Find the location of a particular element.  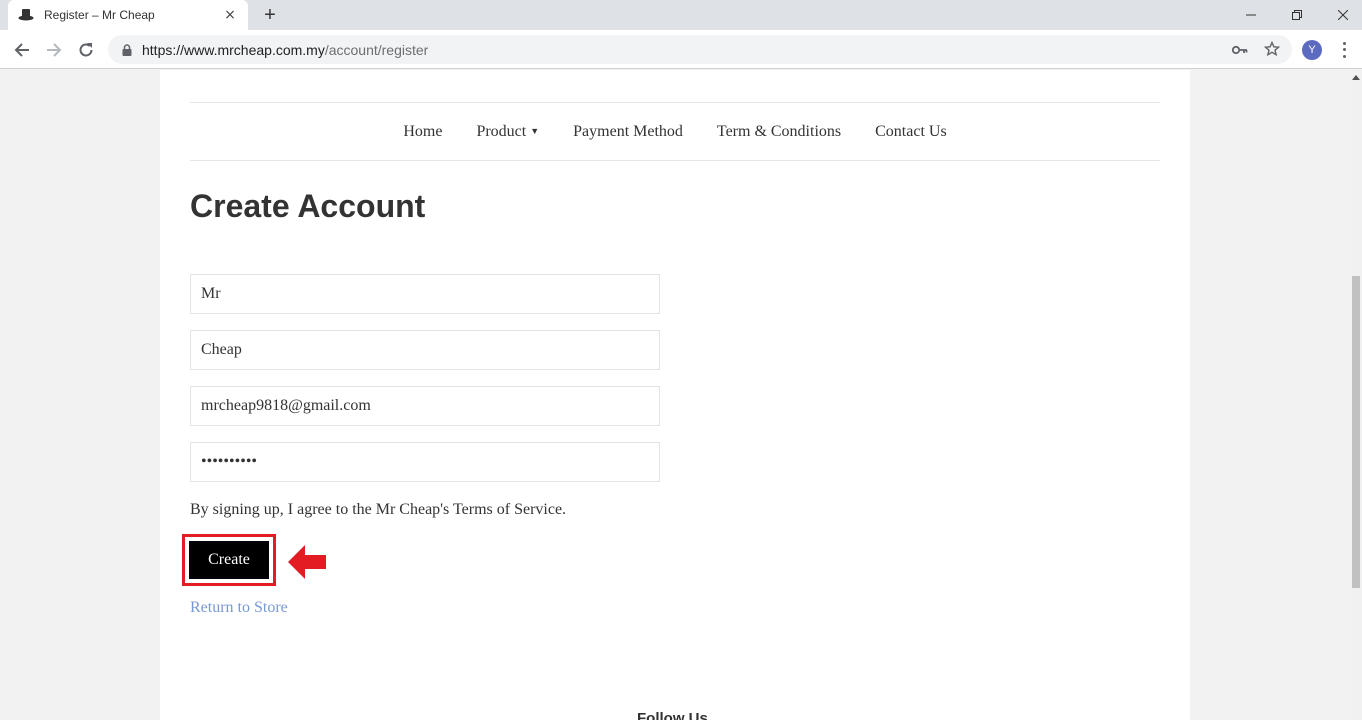

nav-divider-bottom is located at coordinates (675, 160).